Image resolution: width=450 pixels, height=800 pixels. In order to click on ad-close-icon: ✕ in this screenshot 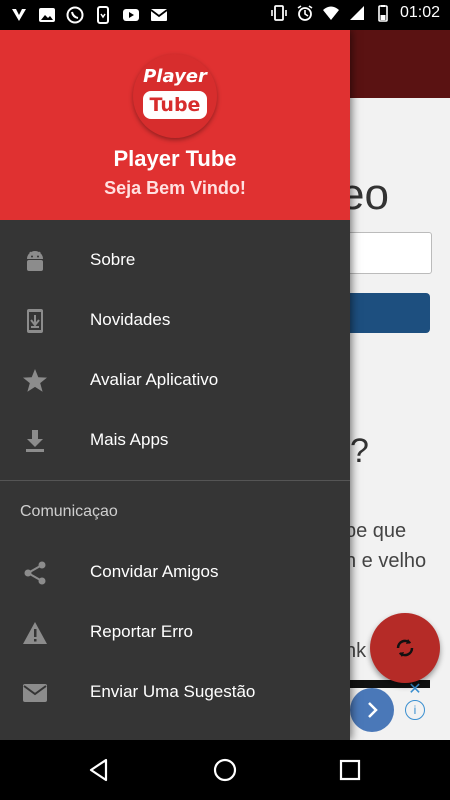, I will do `click(415, 690)`.